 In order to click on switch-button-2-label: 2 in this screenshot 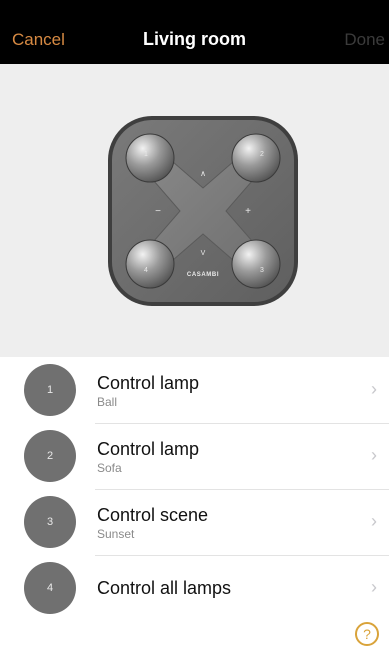, I will do `click(262, 154)`.